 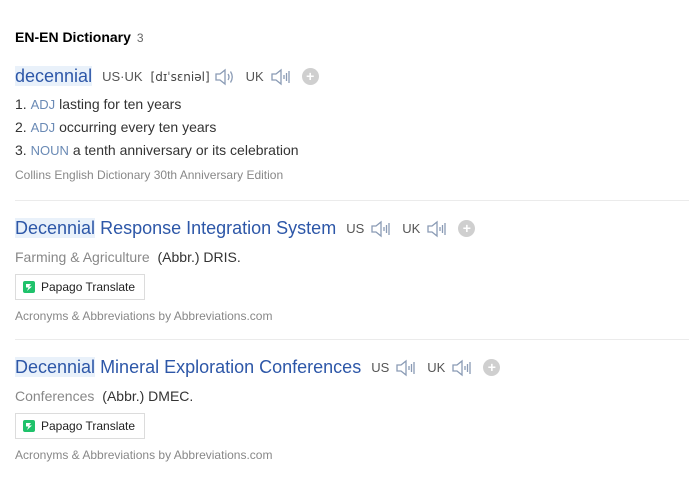 What do you see at coordinates (352, 257) in the screenshot?
I see `category-line: Farming & Agriculture (Abbr.) DRIS.` at bounding box center [352, 257].